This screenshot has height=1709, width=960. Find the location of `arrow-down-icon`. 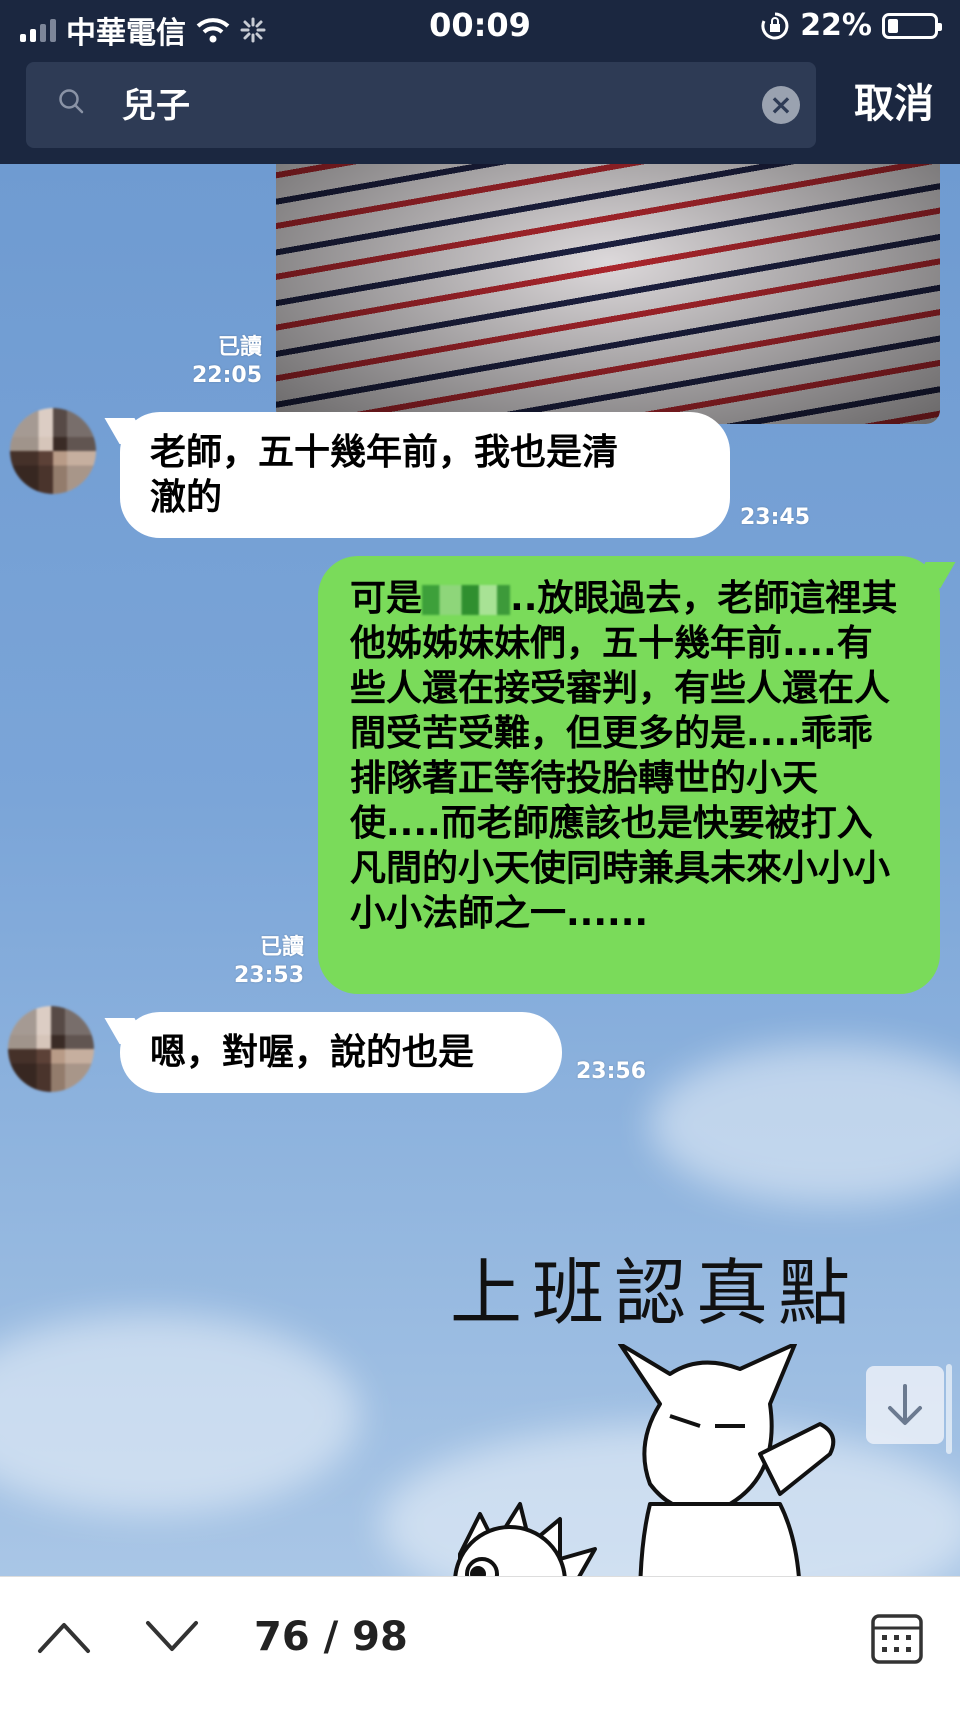

arrow-down-icon is located at coordinates (905, 1404).